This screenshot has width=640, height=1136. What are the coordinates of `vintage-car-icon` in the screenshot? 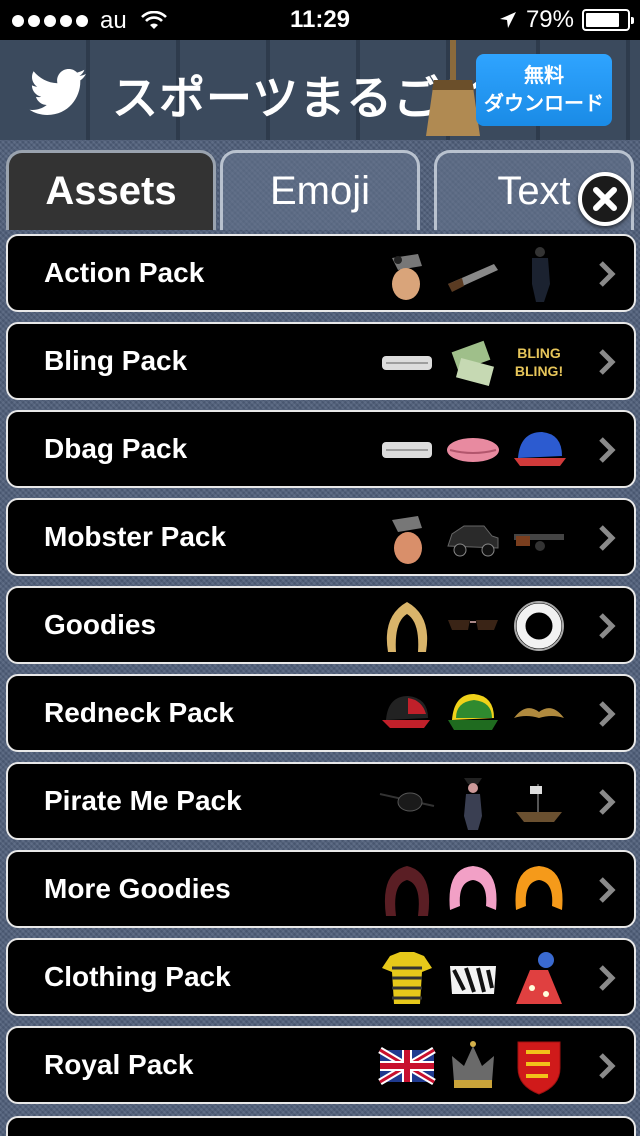 It's located at (473, 541).